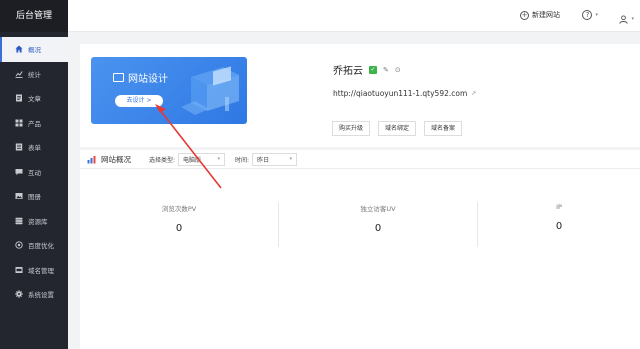 Image resolution: width=640 pixels, height=349 pixels. Describe the element at coordinates (19, 123) in the screenshot. I see `product-icon` at that location.